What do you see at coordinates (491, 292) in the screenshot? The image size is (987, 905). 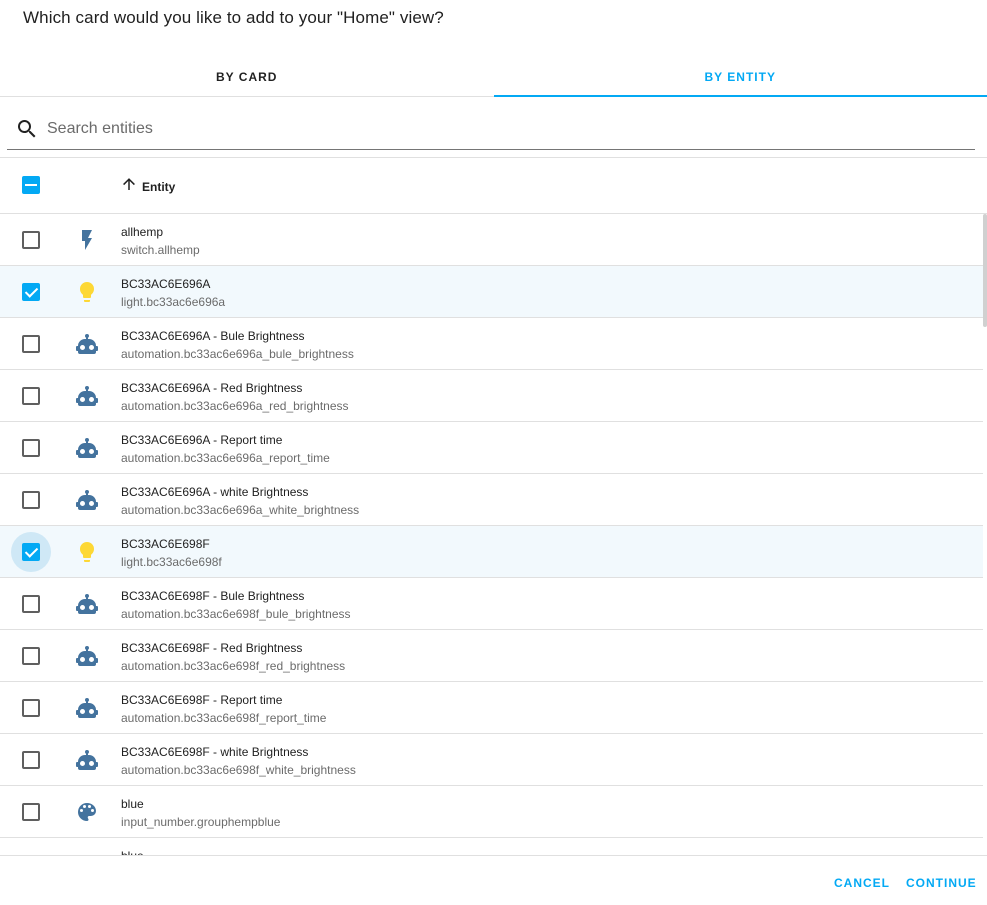 I see `table-row: BC33AC6E696A light.bc33ac6e696a` at bounding box center [491, 292].